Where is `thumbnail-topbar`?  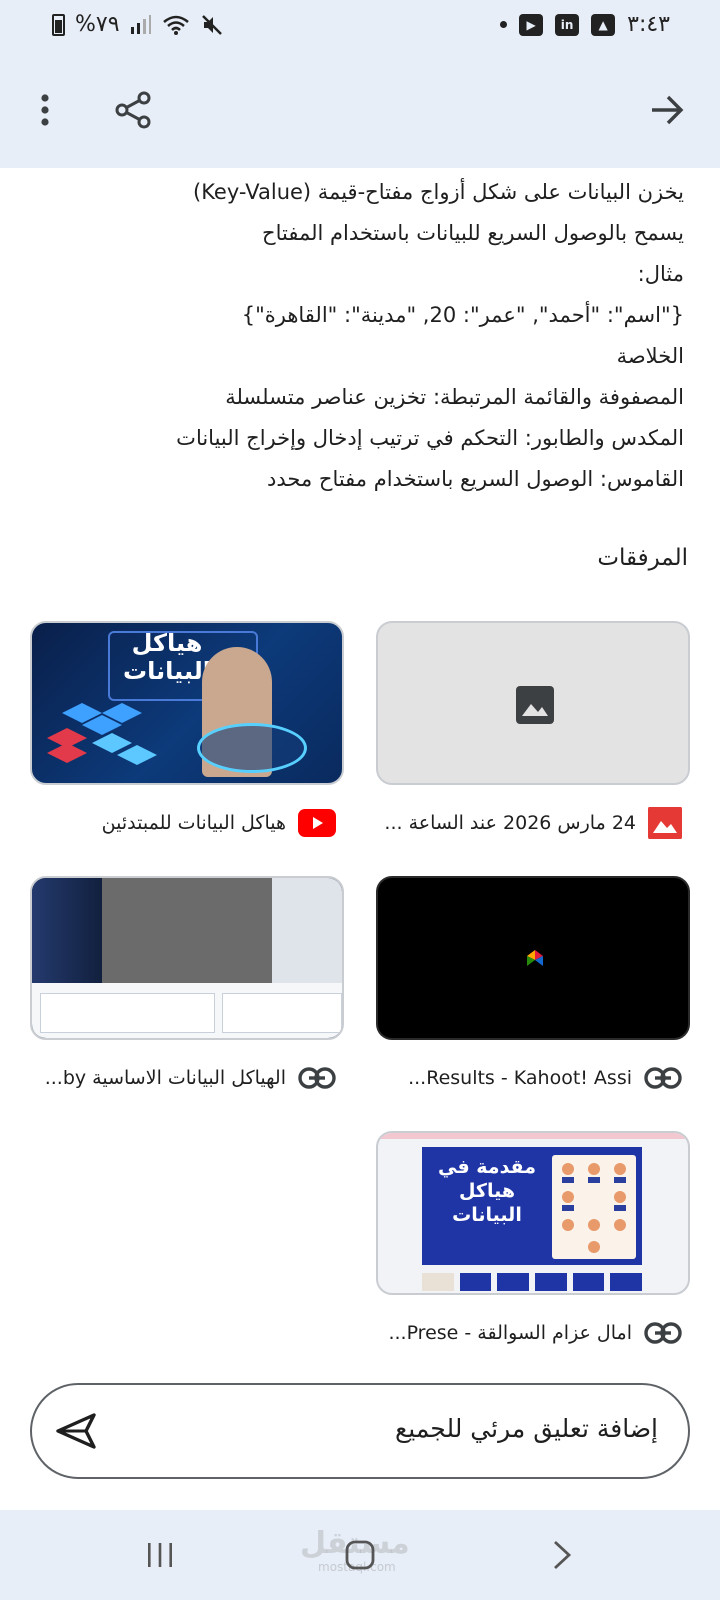
thumbnail-topbar is located at coordinates (533, 1136).